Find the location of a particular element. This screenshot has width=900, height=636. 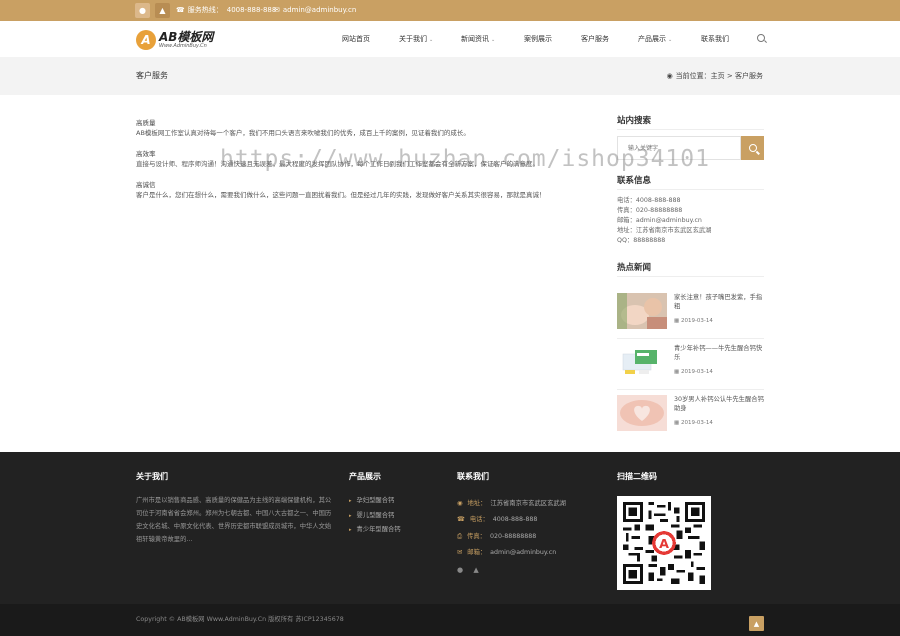

qr-code-icon: A is located at coordinates (664, 543).